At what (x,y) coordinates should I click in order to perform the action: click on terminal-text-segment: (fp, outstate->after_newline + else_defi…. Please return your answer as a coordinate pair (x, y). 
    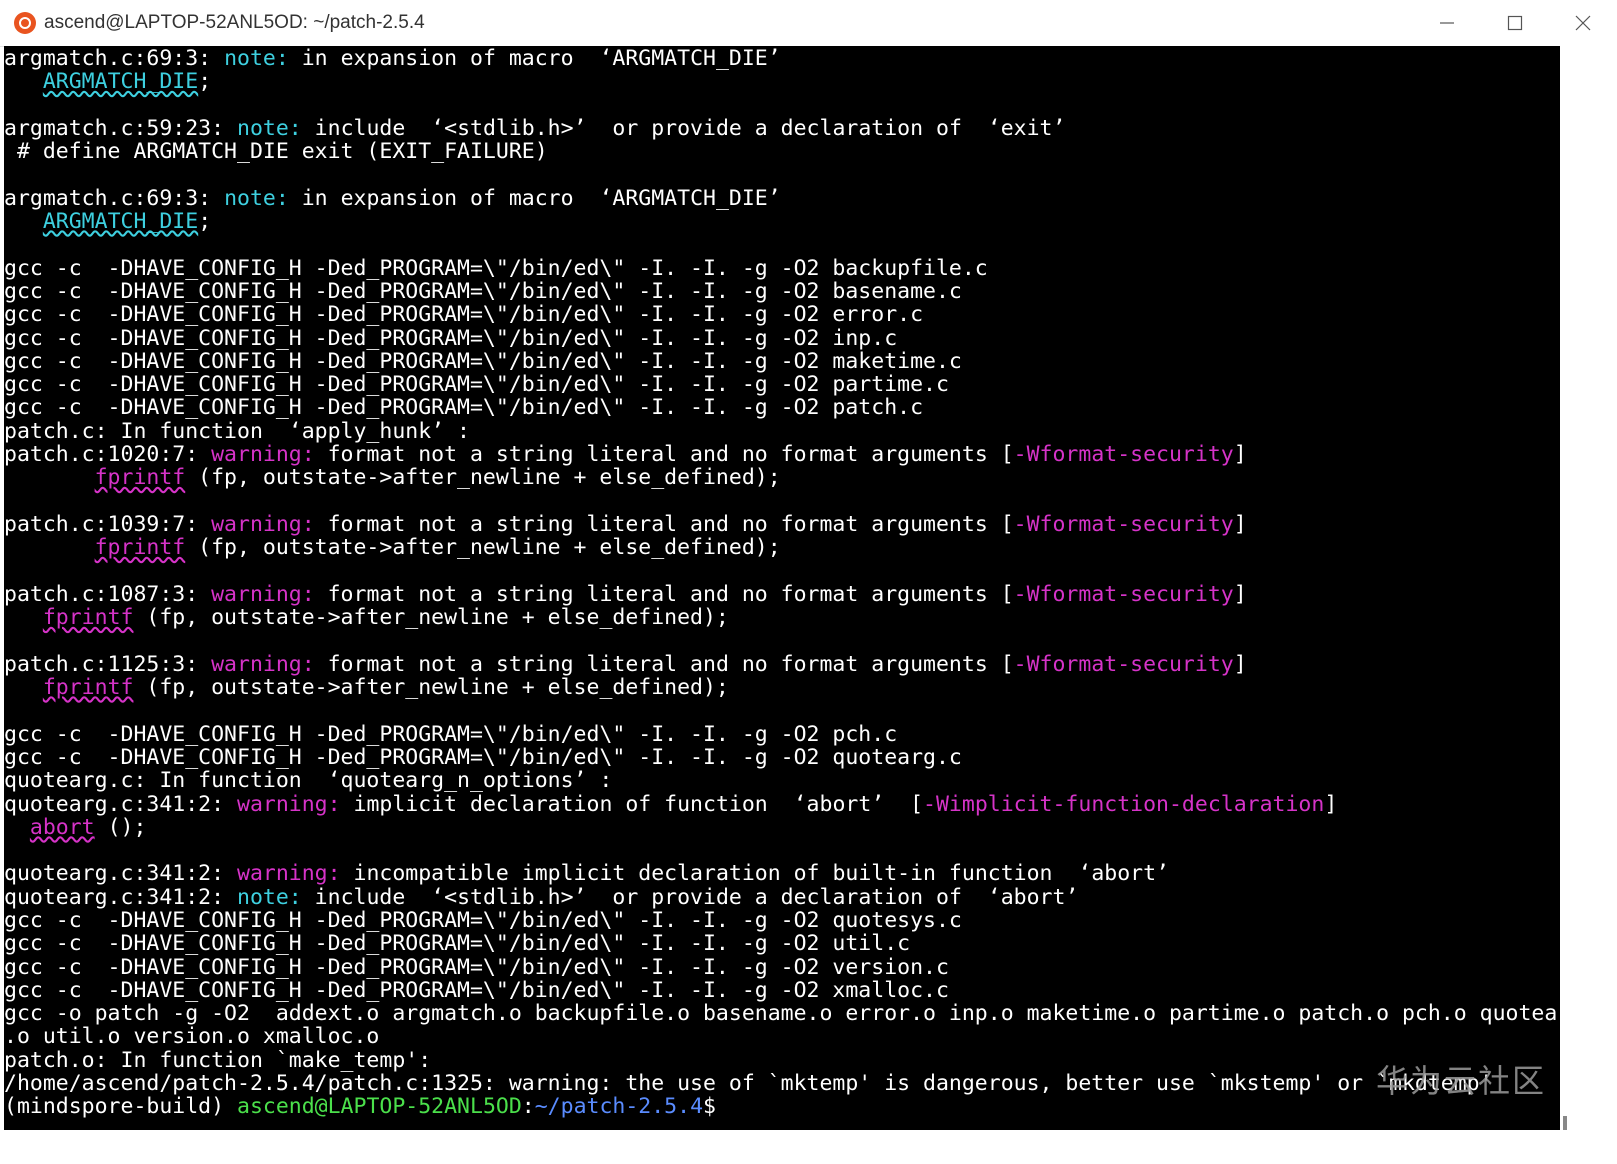
    Looking at the image, I should click on (431, 618).